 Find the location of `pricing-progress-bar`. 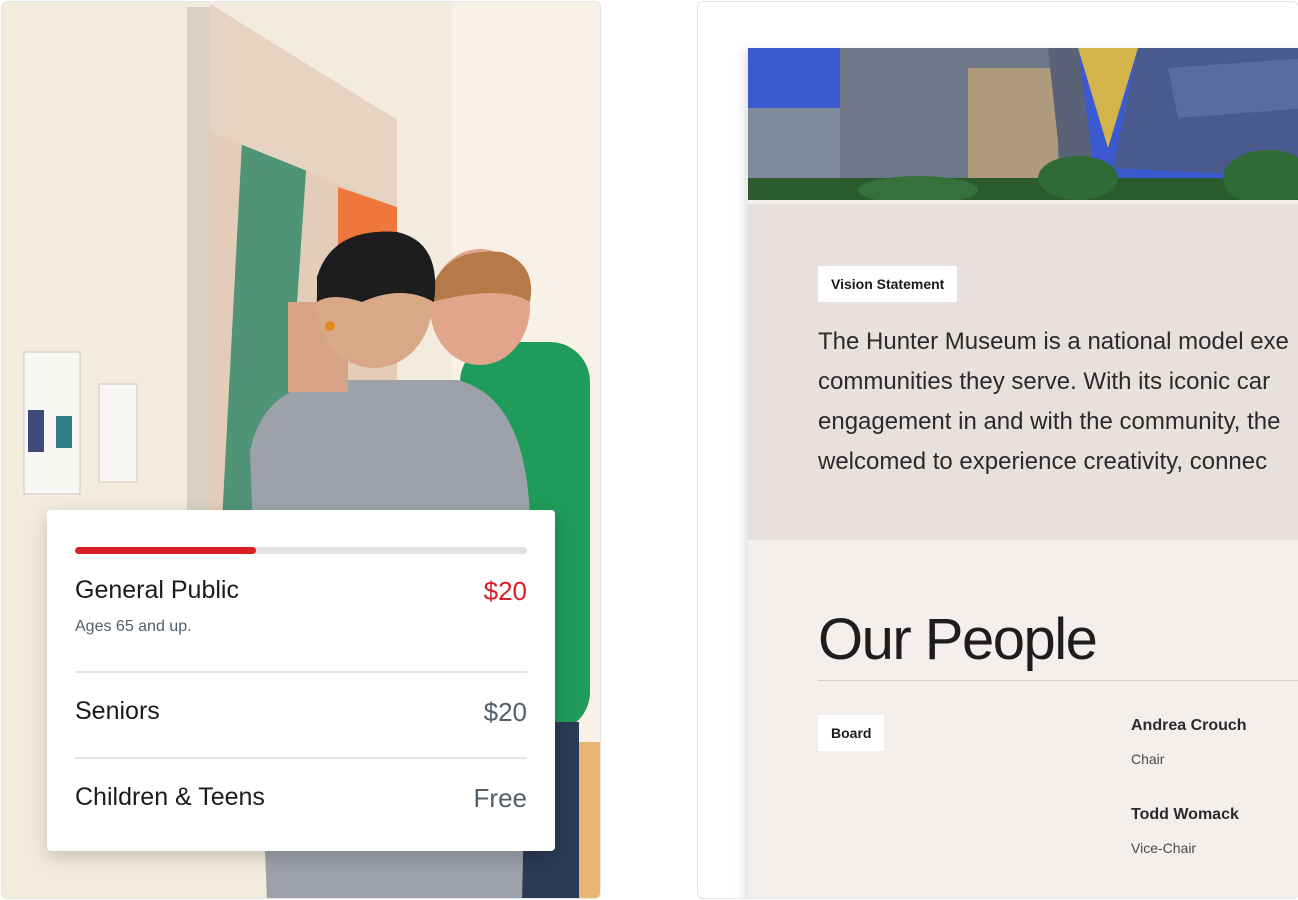

pricing-progress-bar is located at coordinates (301, 550).